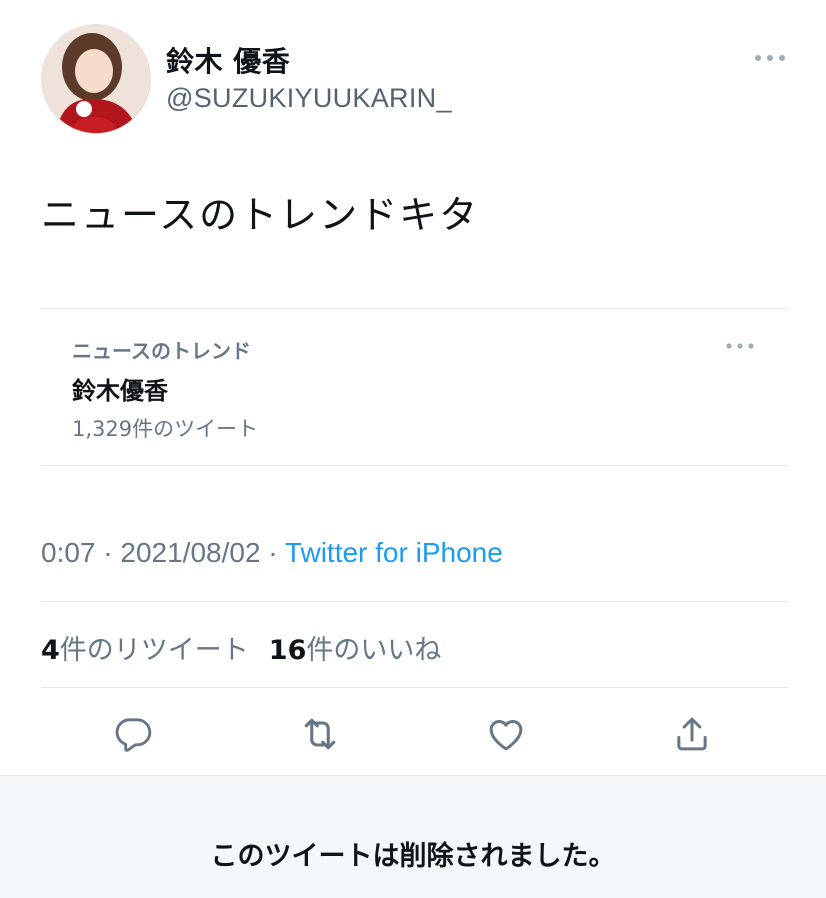 This screenshot has width=826, height=898. I want to click on reply-icon, so click(133, 735).